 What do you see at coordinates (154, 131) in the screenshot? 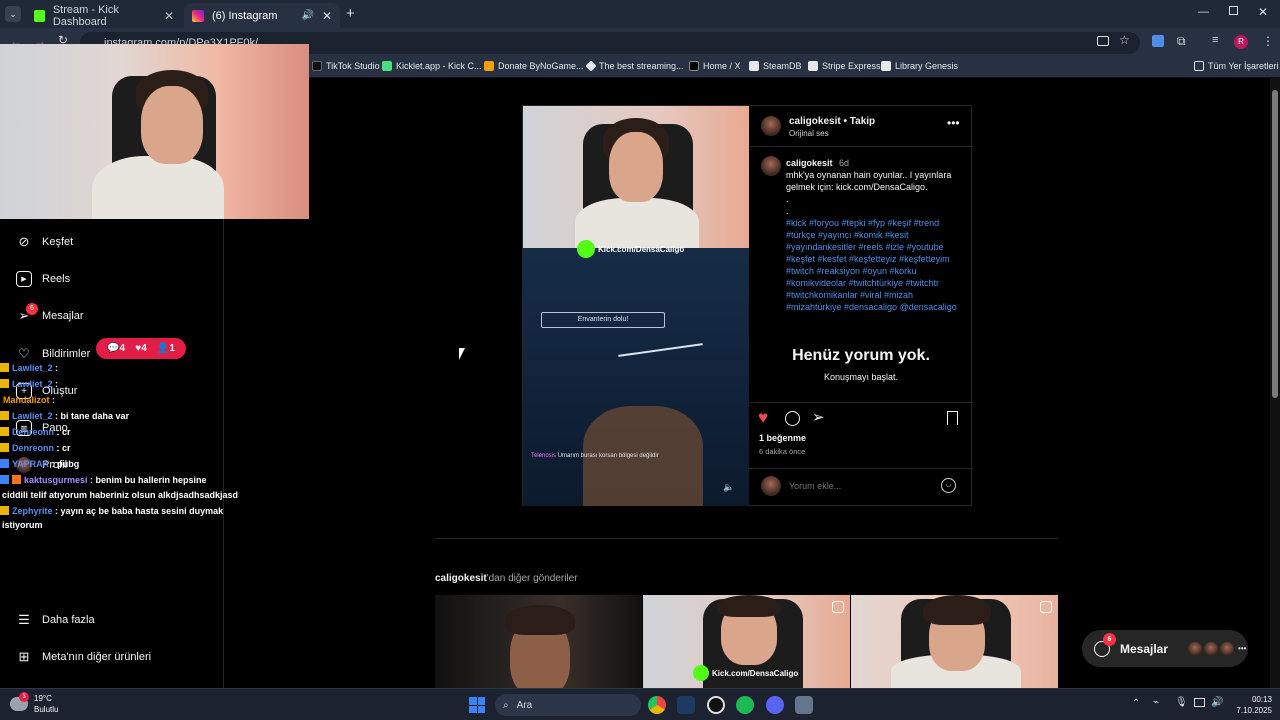
I see `webcam-overlay` at bounding box center [154, 131].